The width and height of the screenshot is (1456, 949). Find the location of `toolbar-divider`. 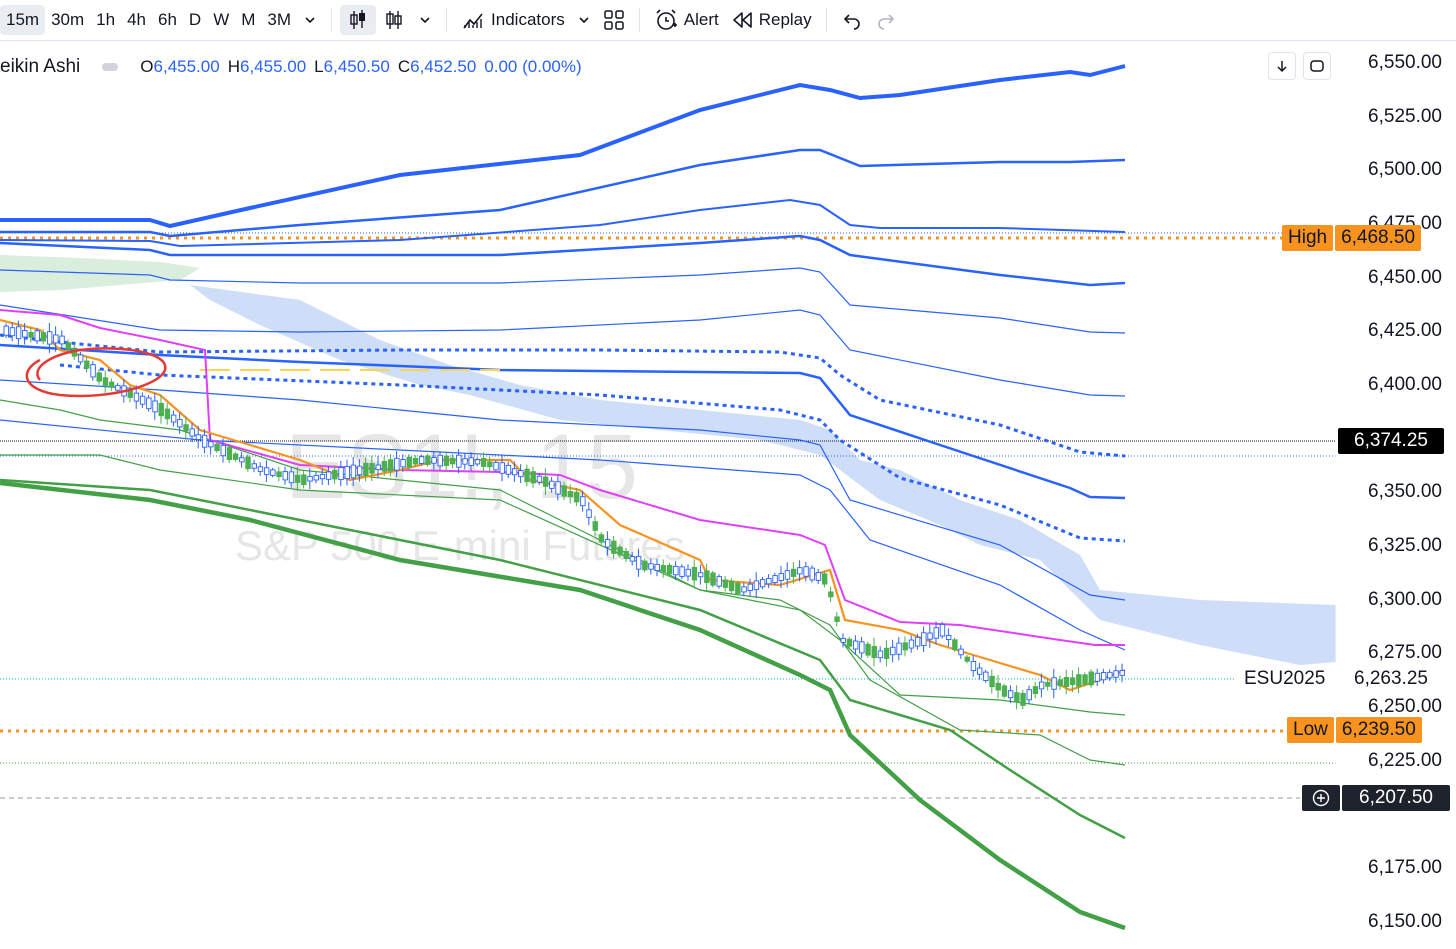

toolbar-divider is located at coordinates (332, 20).